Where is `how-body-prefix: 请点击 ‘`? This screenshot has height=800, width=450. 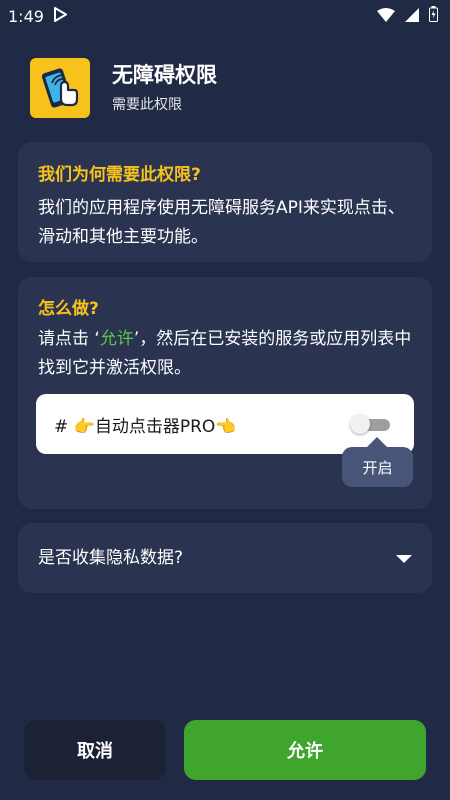
how-body-prefix: 请点击 ‘ is located at coordinates (69, 339).